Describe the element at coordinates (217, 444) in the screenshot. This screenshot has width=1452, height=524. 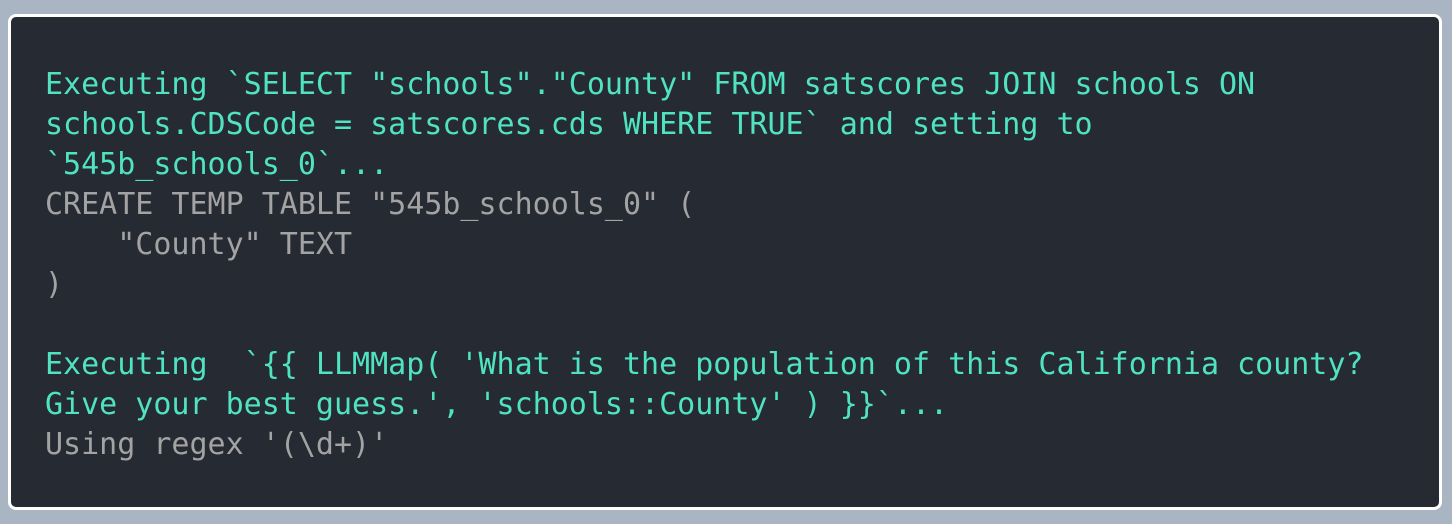
I see `terminal-line-using-regex: Using regex '(\d+)'` at that location.